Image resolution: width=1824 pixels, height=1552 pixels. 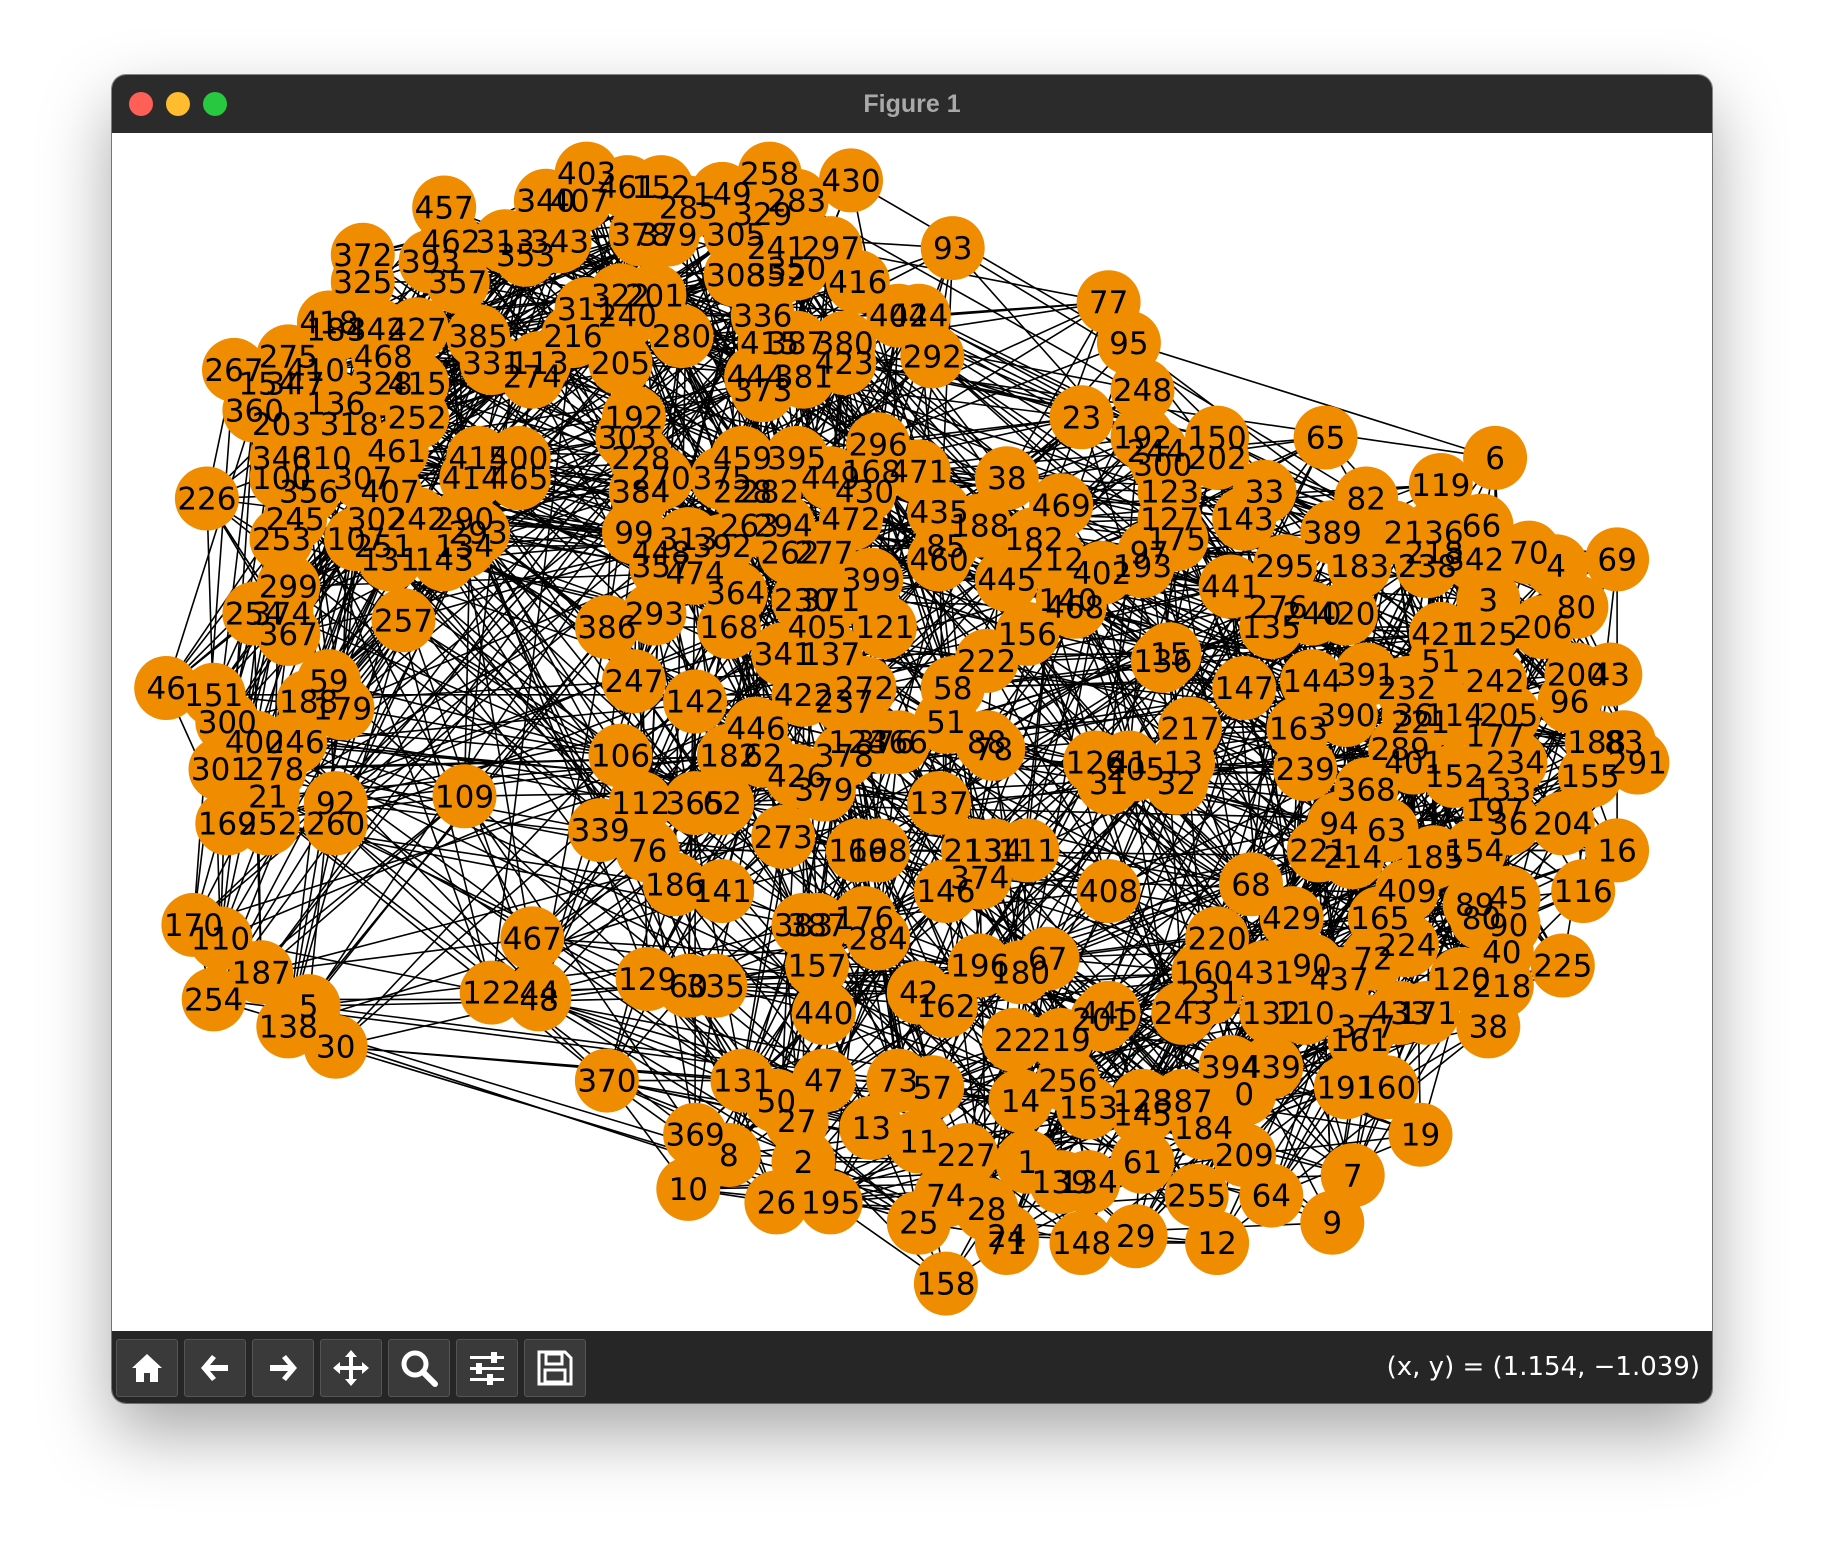 I want to click on graph-node-label: 364, so click(x=735, y=594).